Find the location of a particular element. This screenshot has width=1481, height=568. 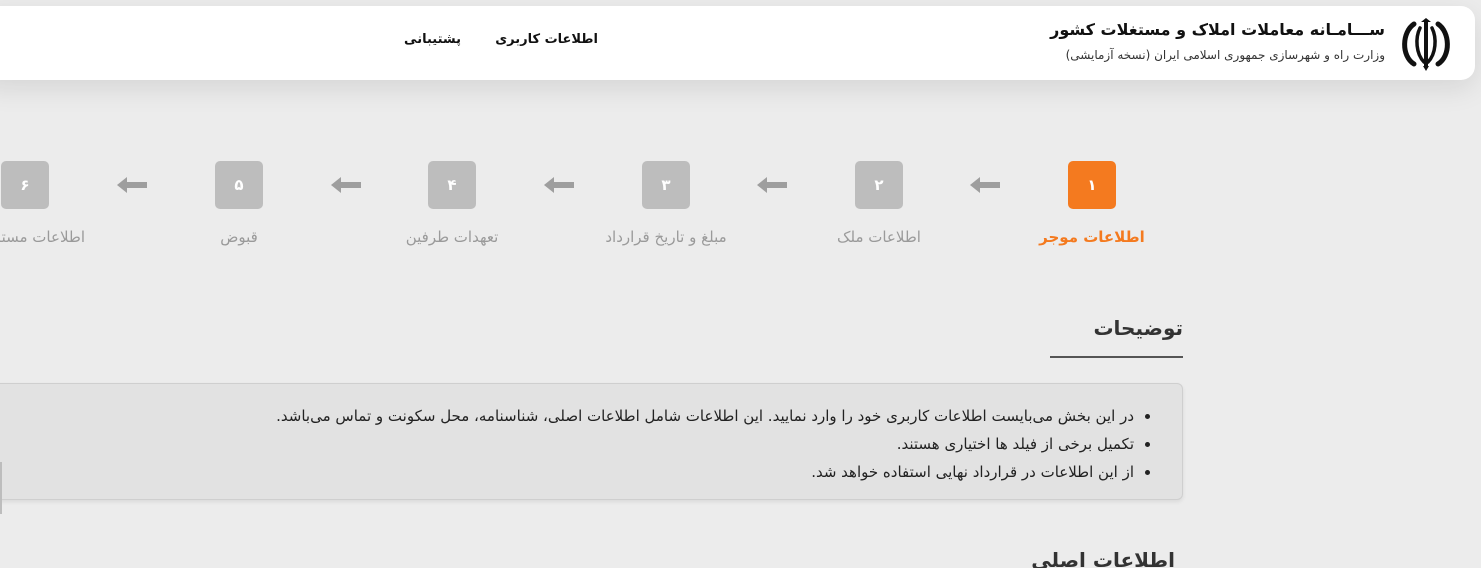

step-4-label: تعهدات طرفین is located at coordinates (452, 237).